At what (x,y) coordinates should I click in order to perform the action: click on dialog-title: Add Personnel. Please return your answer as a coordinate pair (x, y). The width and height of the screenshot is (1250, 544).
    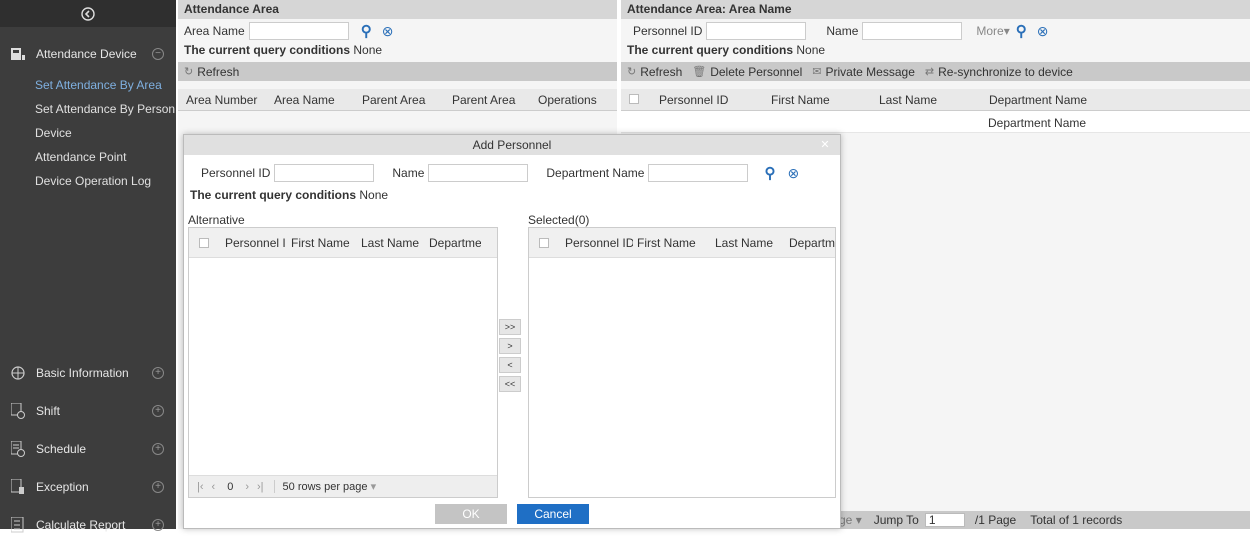
    Looking at the image, I should click on (512, 145).